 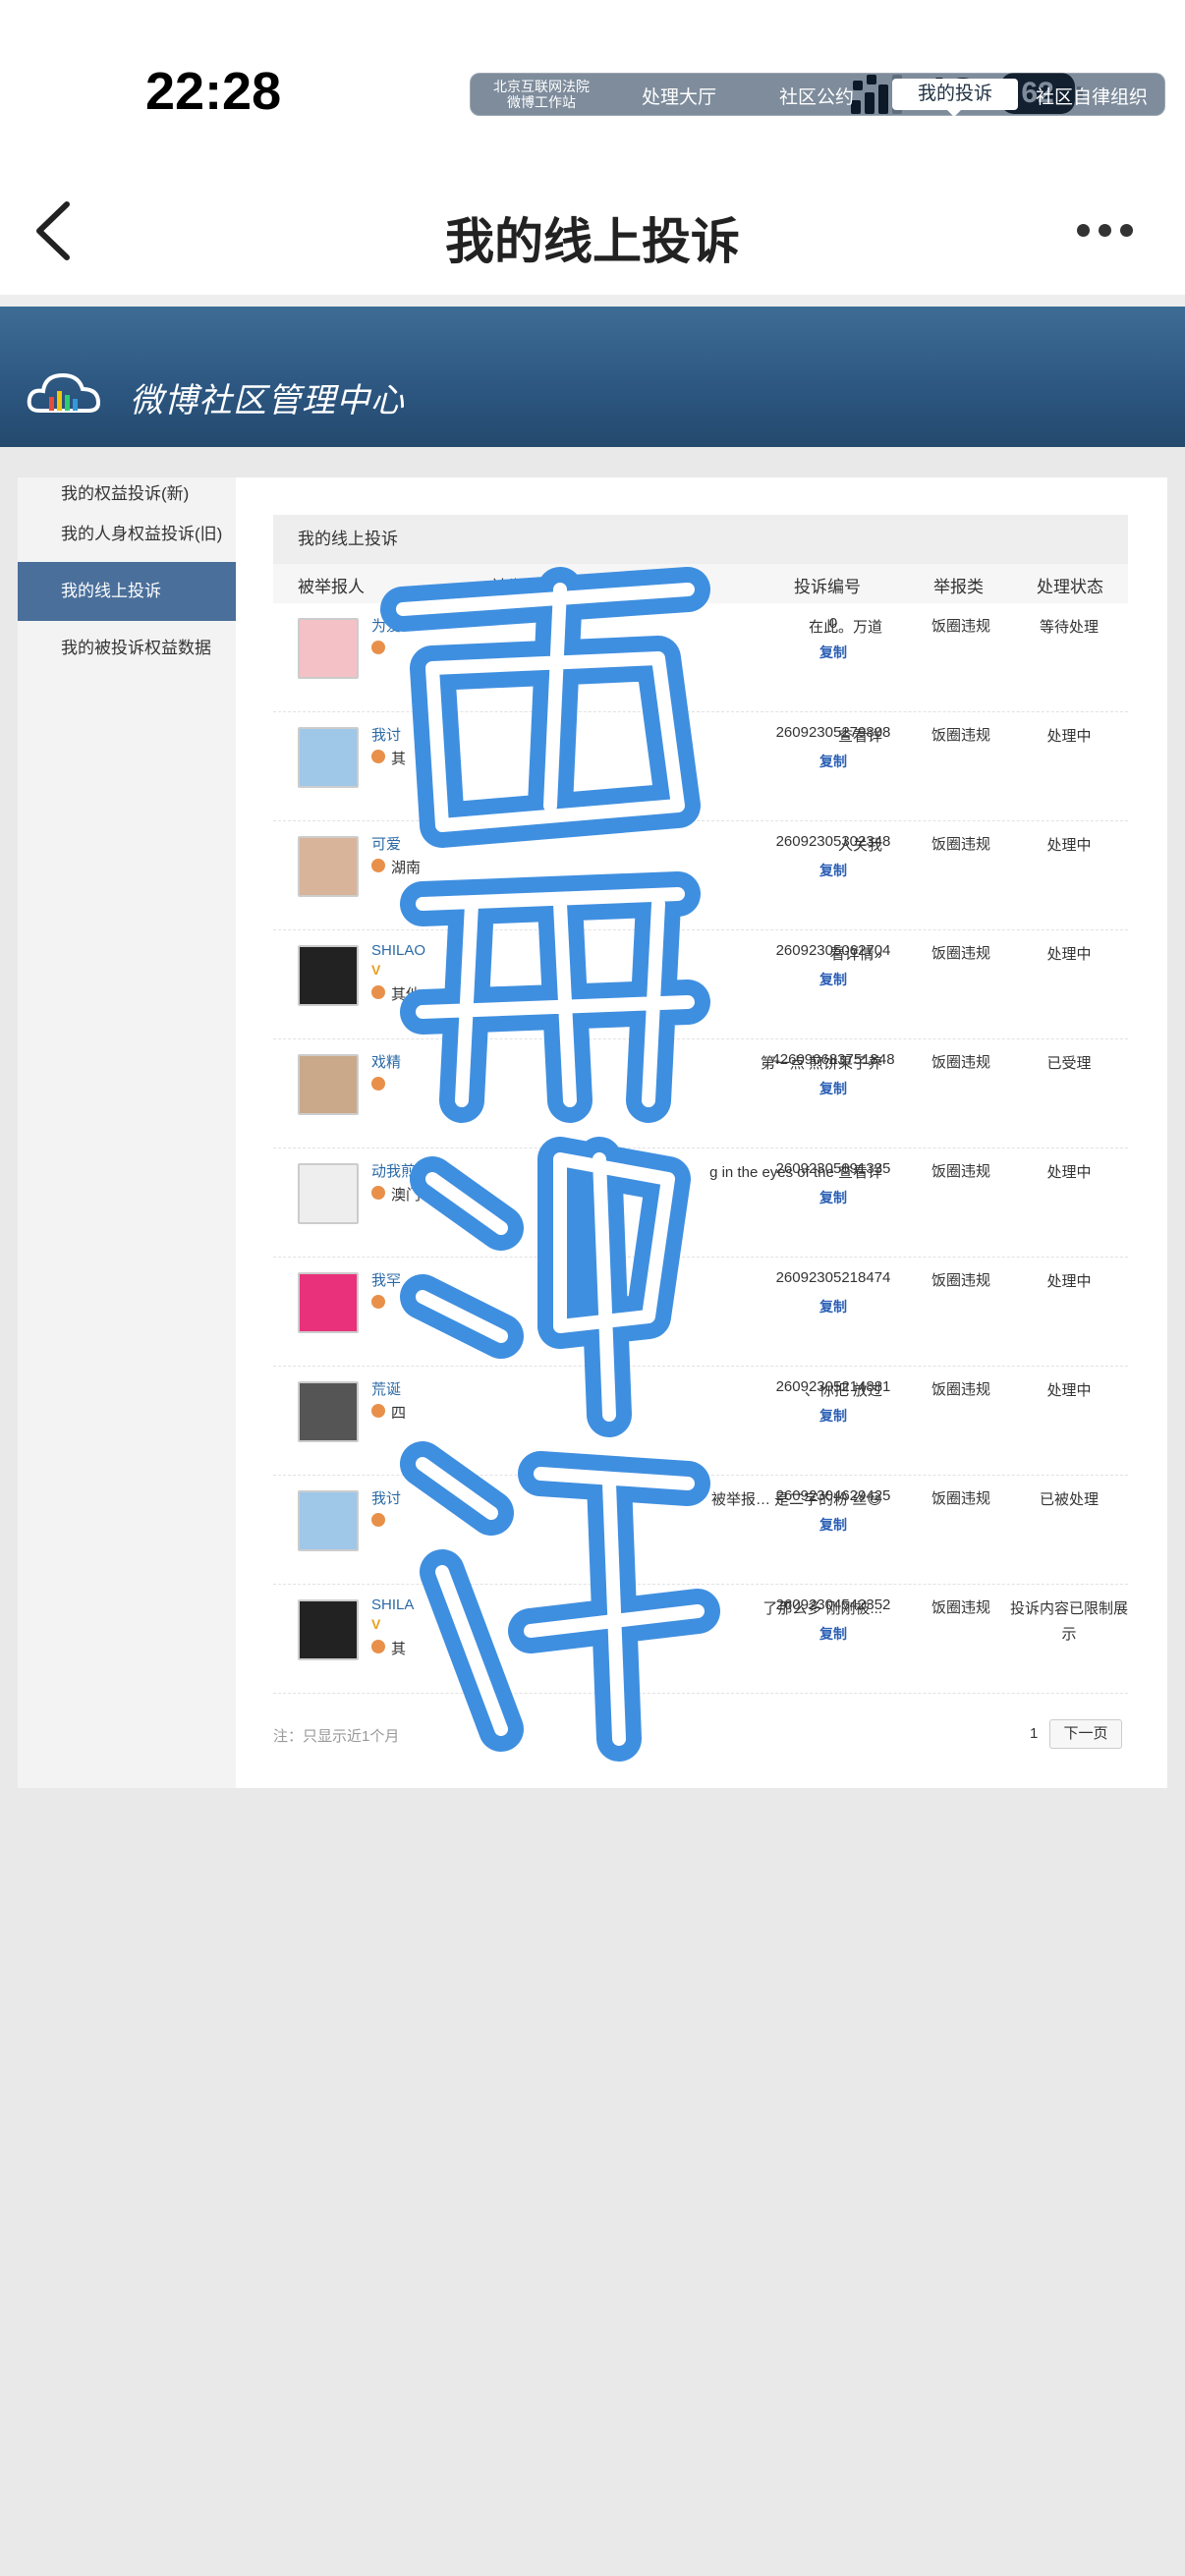 I want to click on reported-user-name: 荒诞, so click(x=386, y=1388).